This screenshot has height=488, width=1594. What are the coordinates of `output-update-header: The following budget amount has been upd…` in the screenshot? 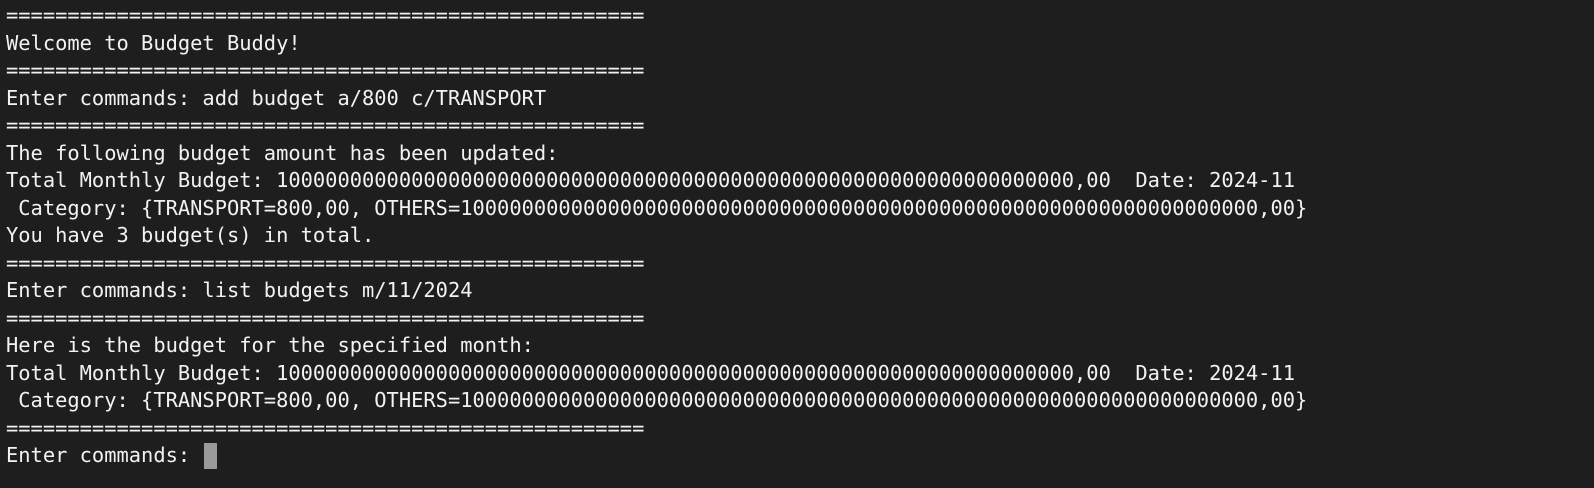 It's located at (282, 152).